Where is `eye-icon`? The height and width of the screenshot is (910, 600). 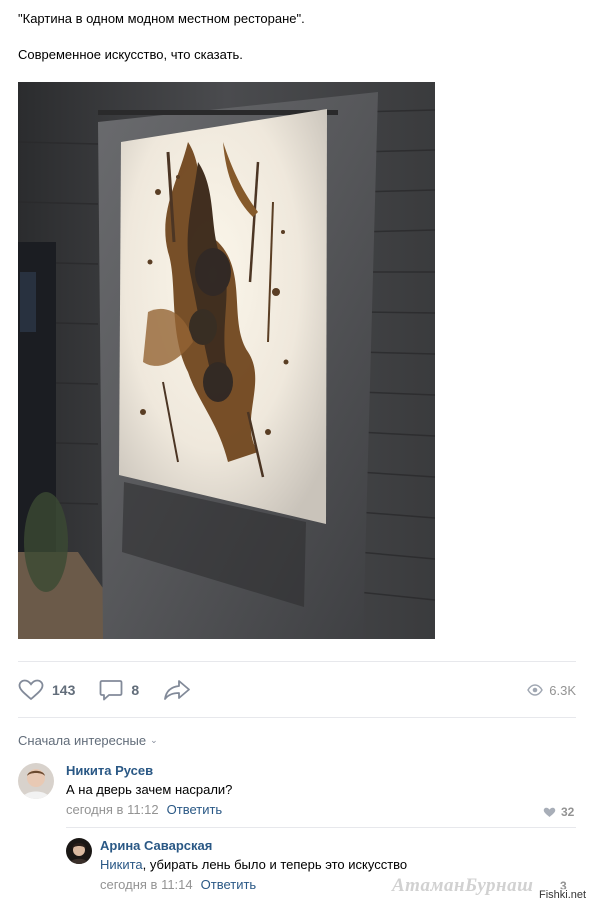
eye-icon is located at coordinates (535, 690).